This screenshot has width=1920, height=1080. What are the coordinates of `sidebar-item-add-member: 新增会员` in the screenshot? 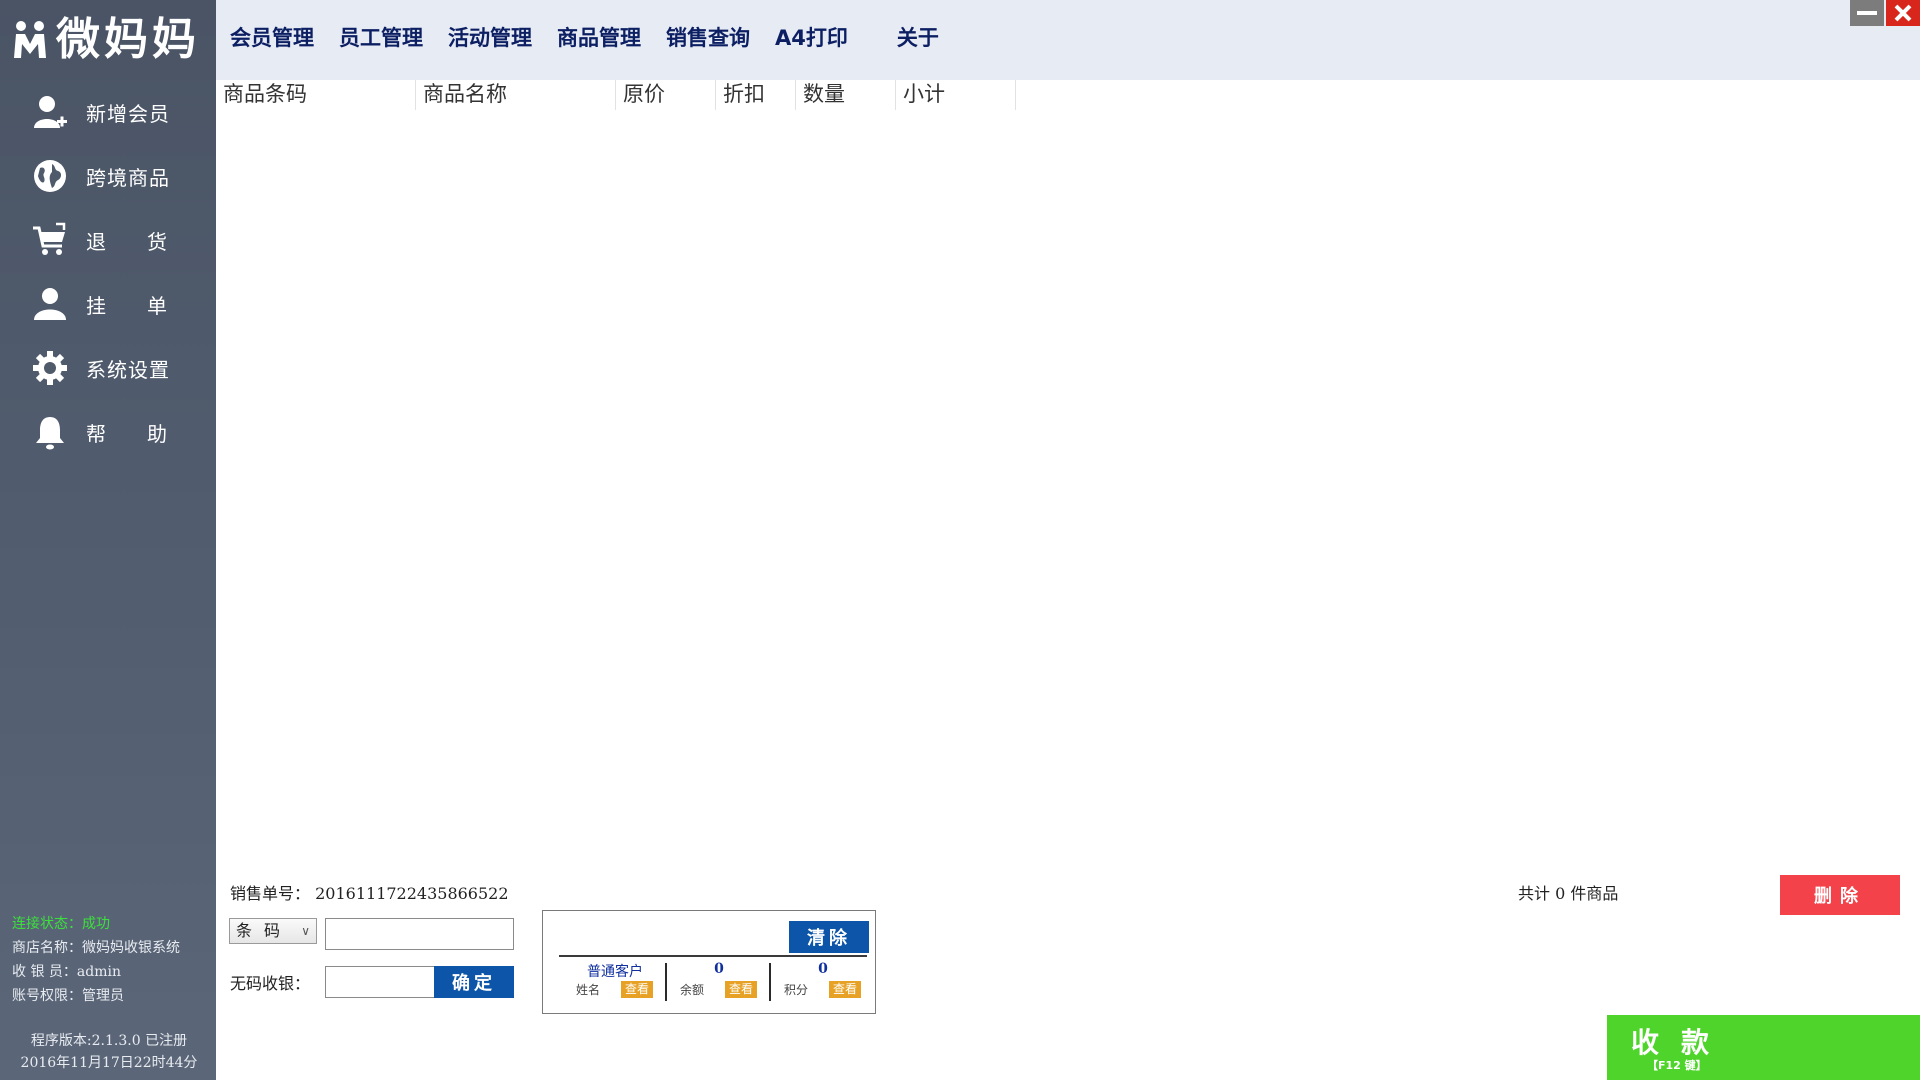 It's located at (108, 112).